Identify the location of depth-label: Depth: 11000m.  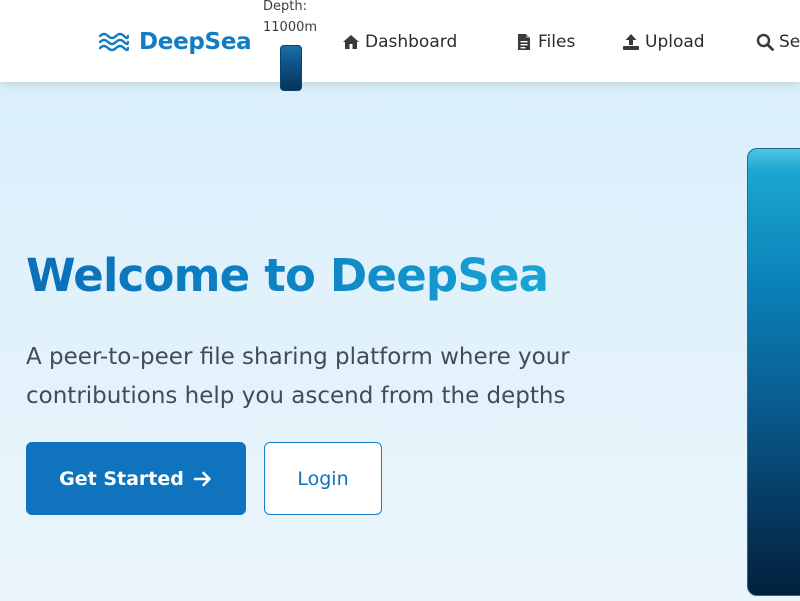
(298, 19).